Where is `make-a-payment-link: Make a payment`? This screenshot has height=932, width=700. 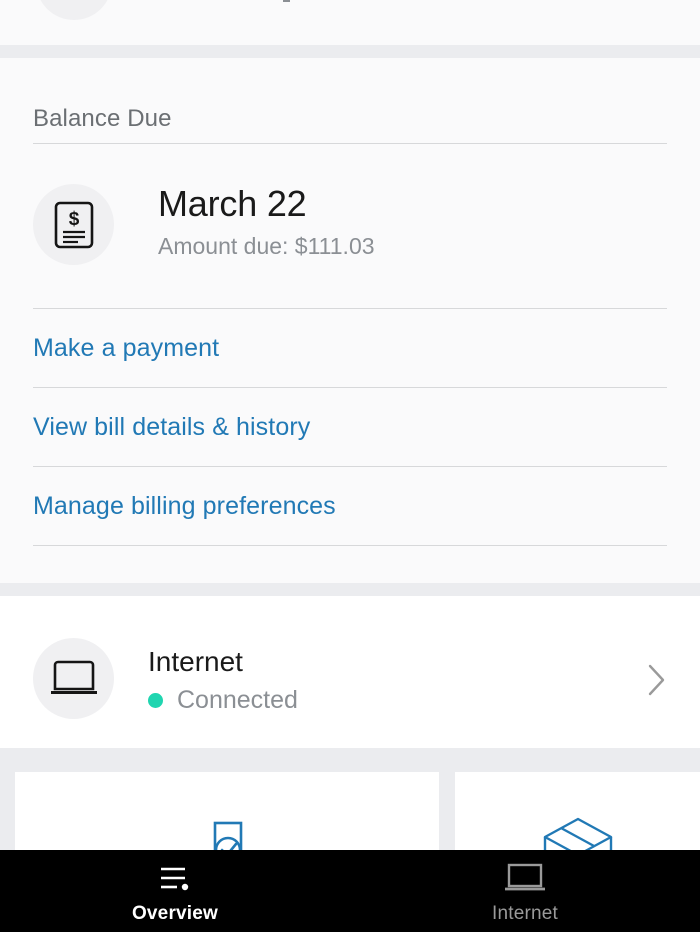
make-a-payment-link: Make a payment is located at coordinates (350, 348).